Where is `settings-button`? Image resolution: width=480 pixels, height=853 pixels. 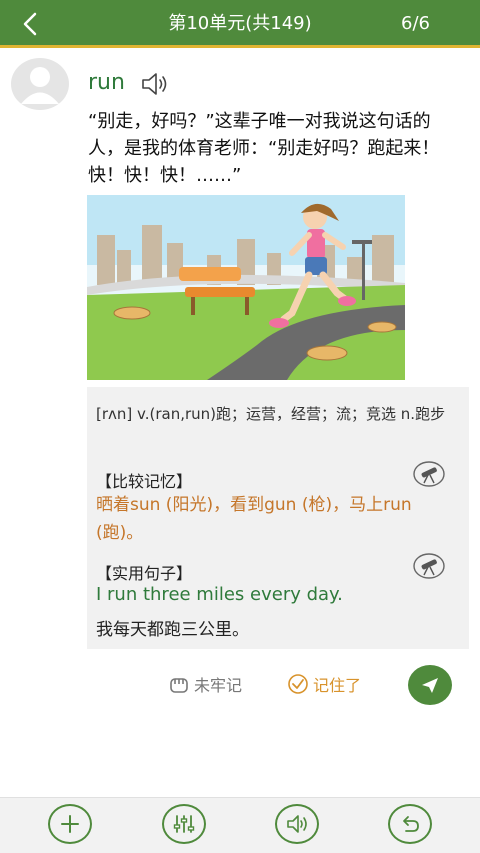
settings-button is located at coordinates (184, 824).